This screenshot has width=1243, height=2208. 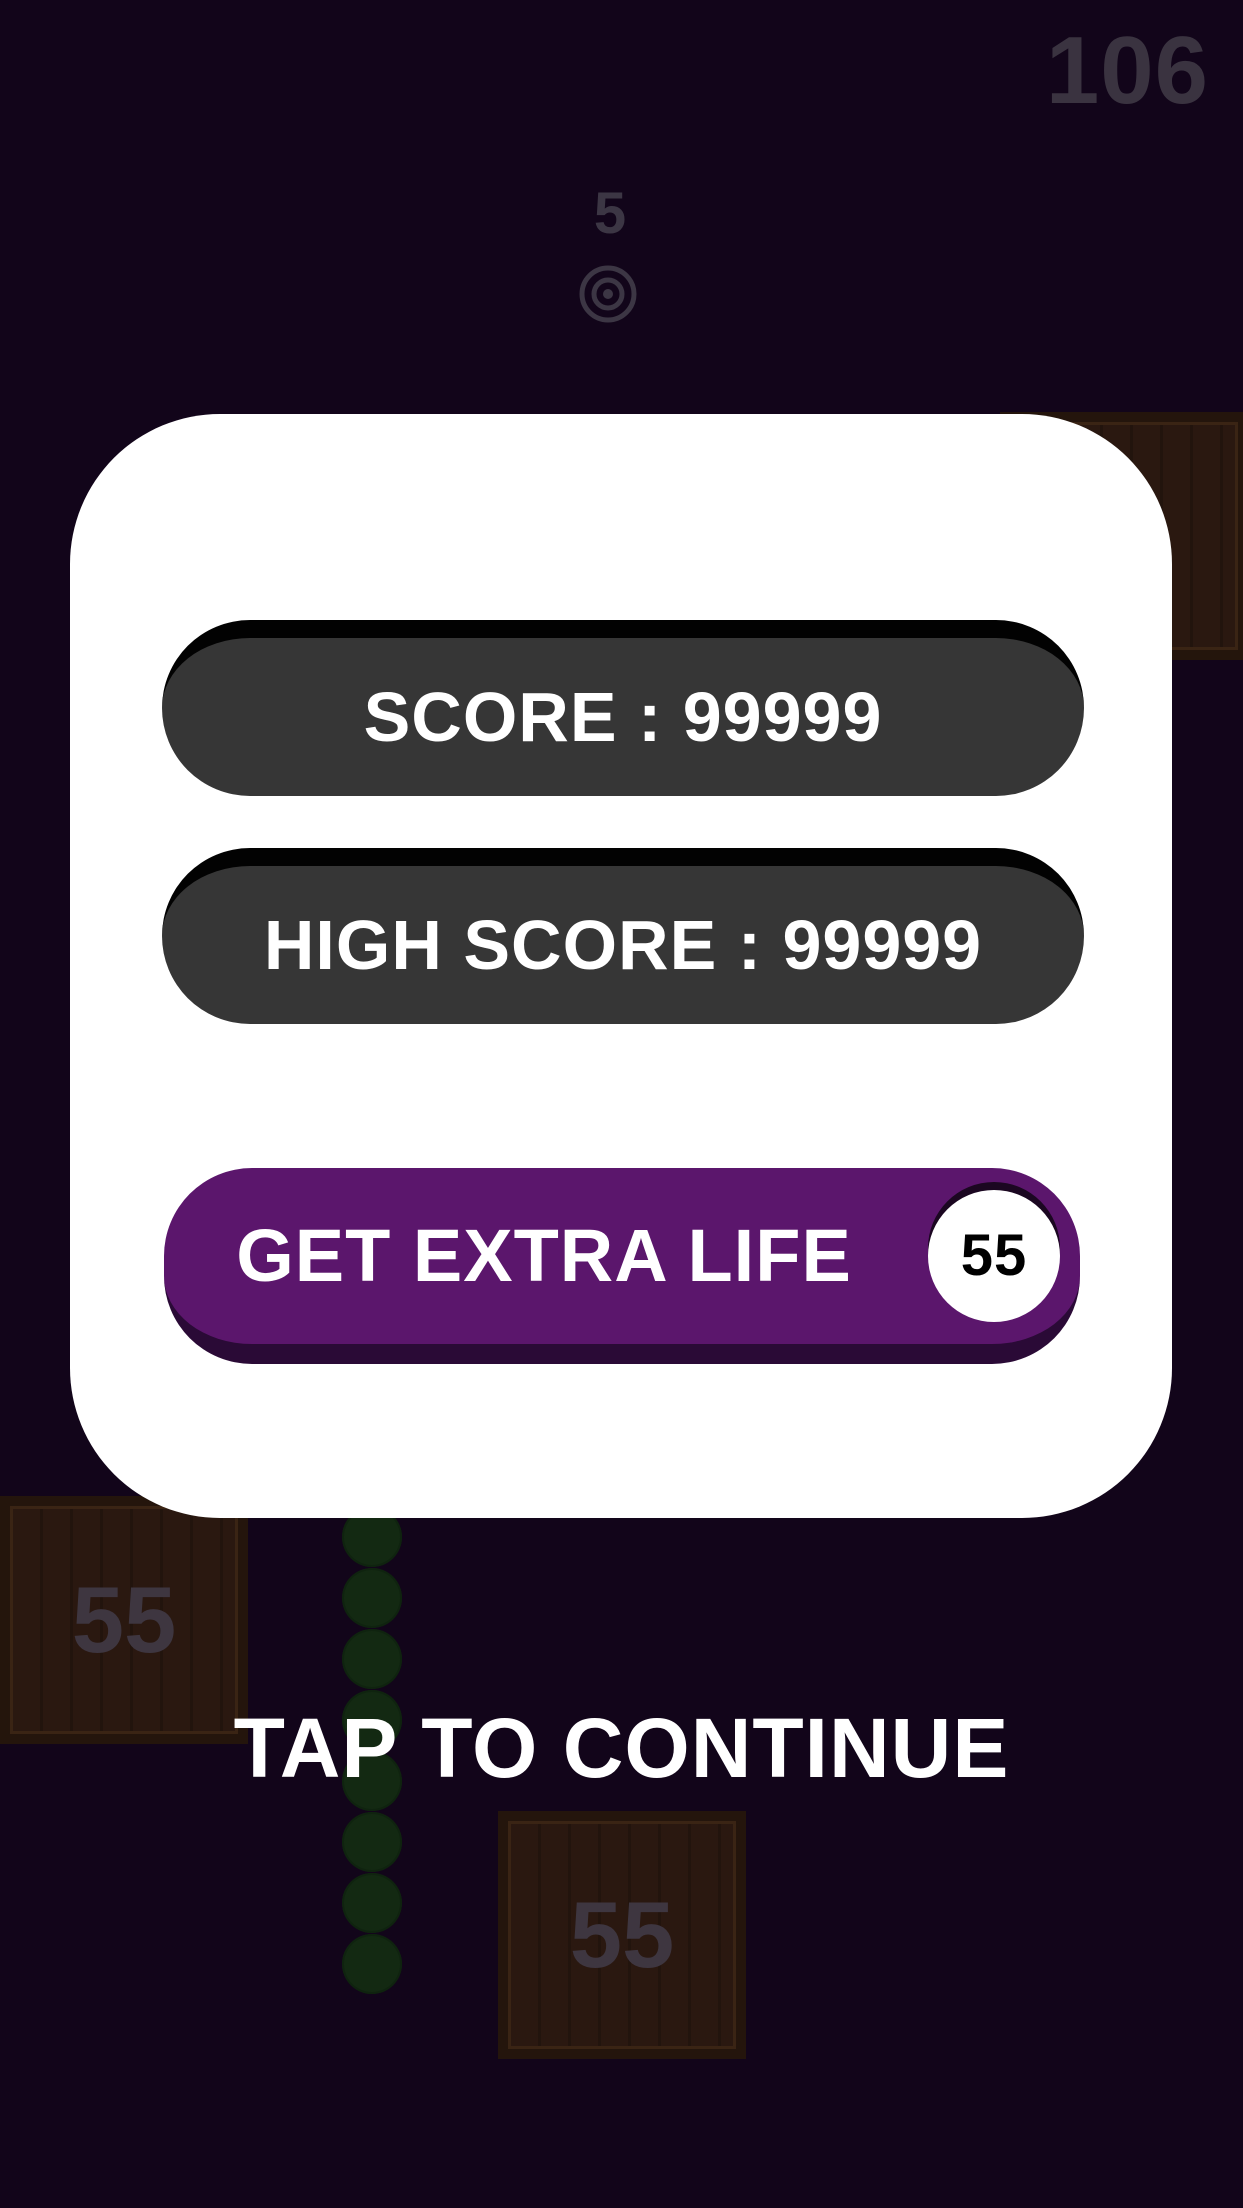 What do you see at coordinates (623, 936) in the screenshot?
I see `high-score-display: HIGH SCORE : 99999` at bounding box center [623, 936].